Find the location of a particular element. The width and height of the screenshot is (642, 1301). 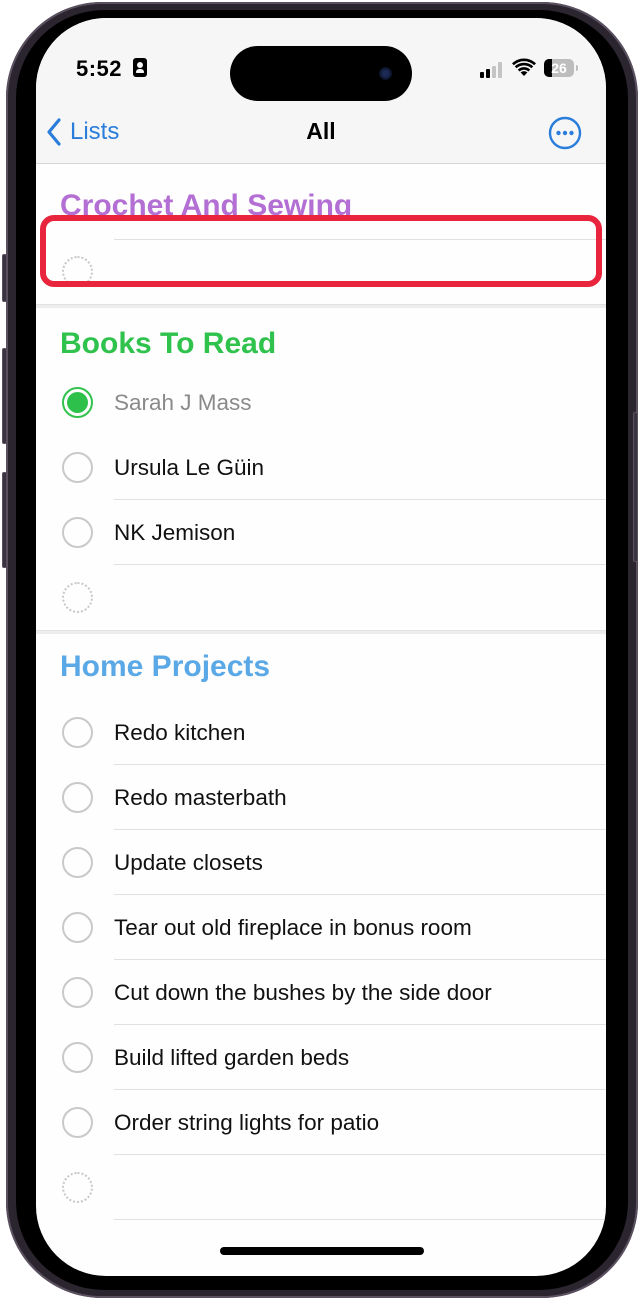

item-label: Order string lights for patio is located at coordinates (246, 1122).